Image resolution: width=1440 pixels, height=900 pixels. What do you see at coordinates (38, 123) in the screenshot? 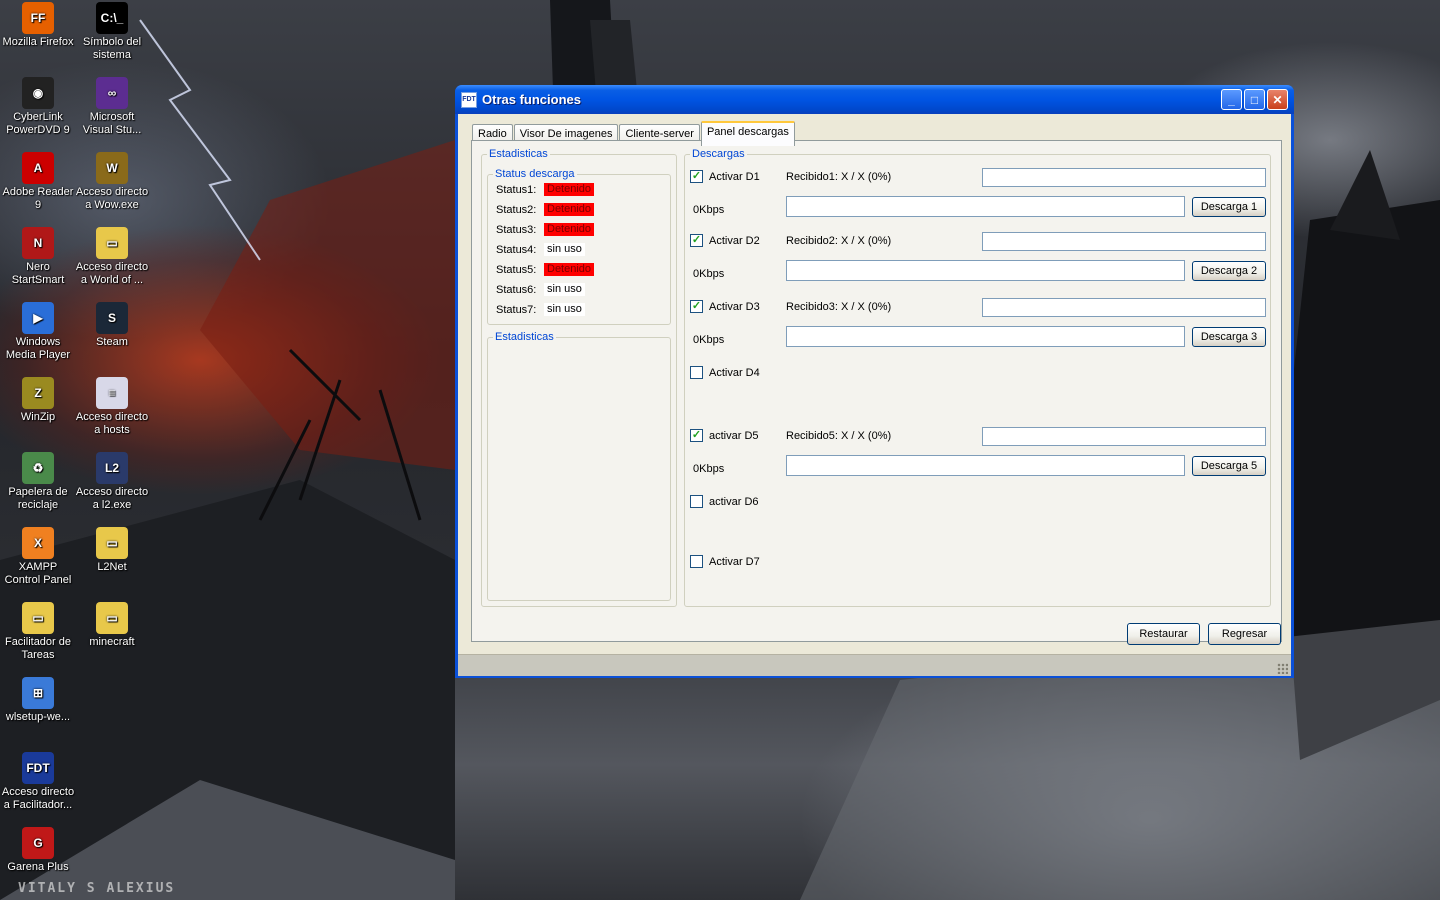
I see `desktop-icon-label: CyberLink PowerDVD 9` at bounding box center [38, 123].